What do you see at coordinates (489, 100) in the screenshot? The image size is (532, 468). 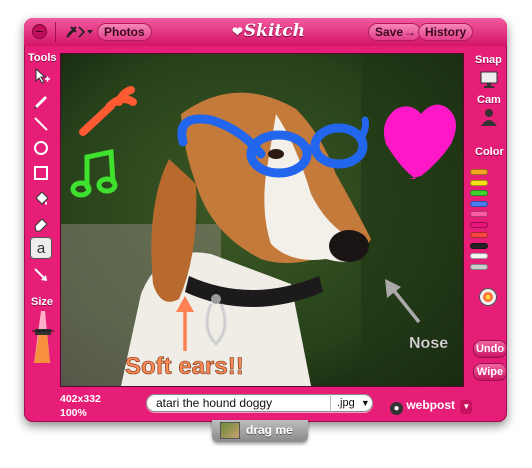 I see `cam-label: Cam` at bounding box center [489, 100].